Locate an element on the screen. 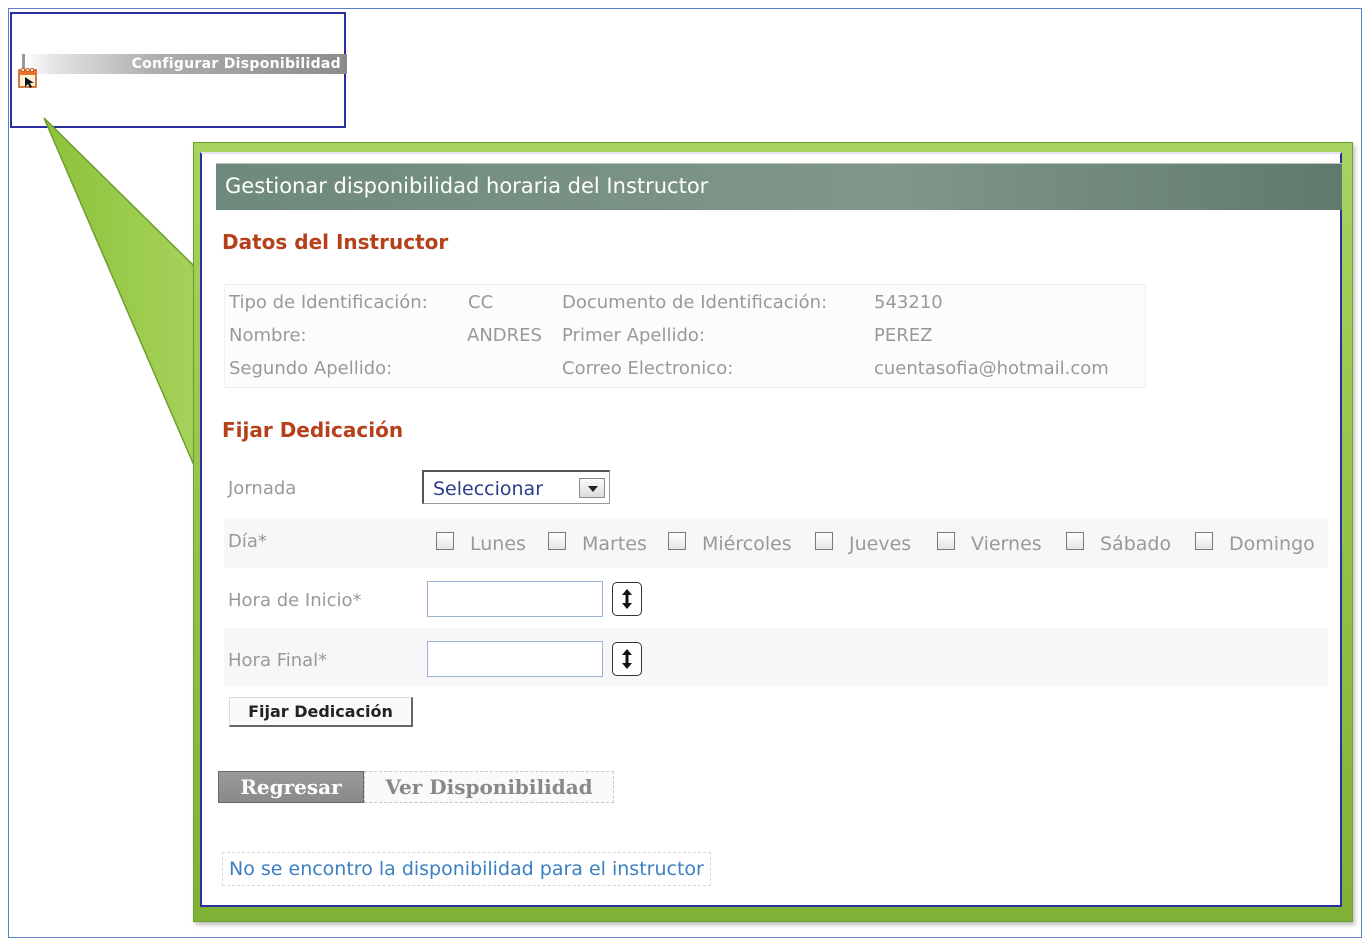 This screenshot has height=938, width=1366. tipo-id-value: CC is located at coordinates (481, 302).